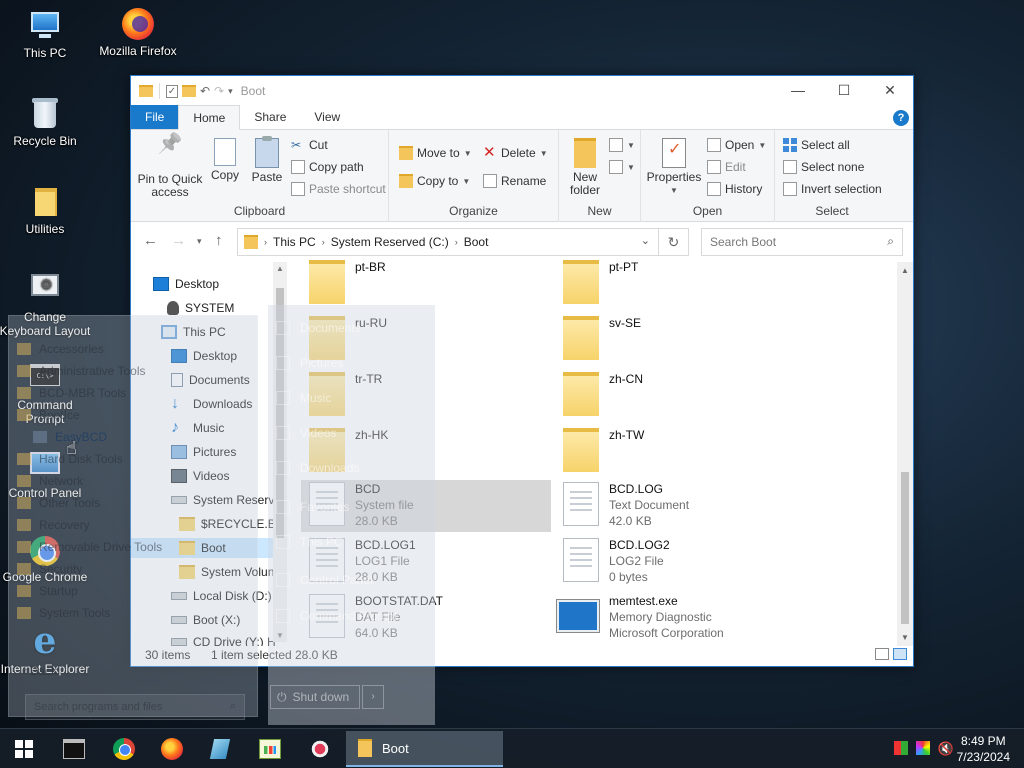 The image size is (1024, 768). What do you see at coordinates (312, 507) in the screenshot?
I see `place-favorites: Favorites` at bounding box center [312, 507].